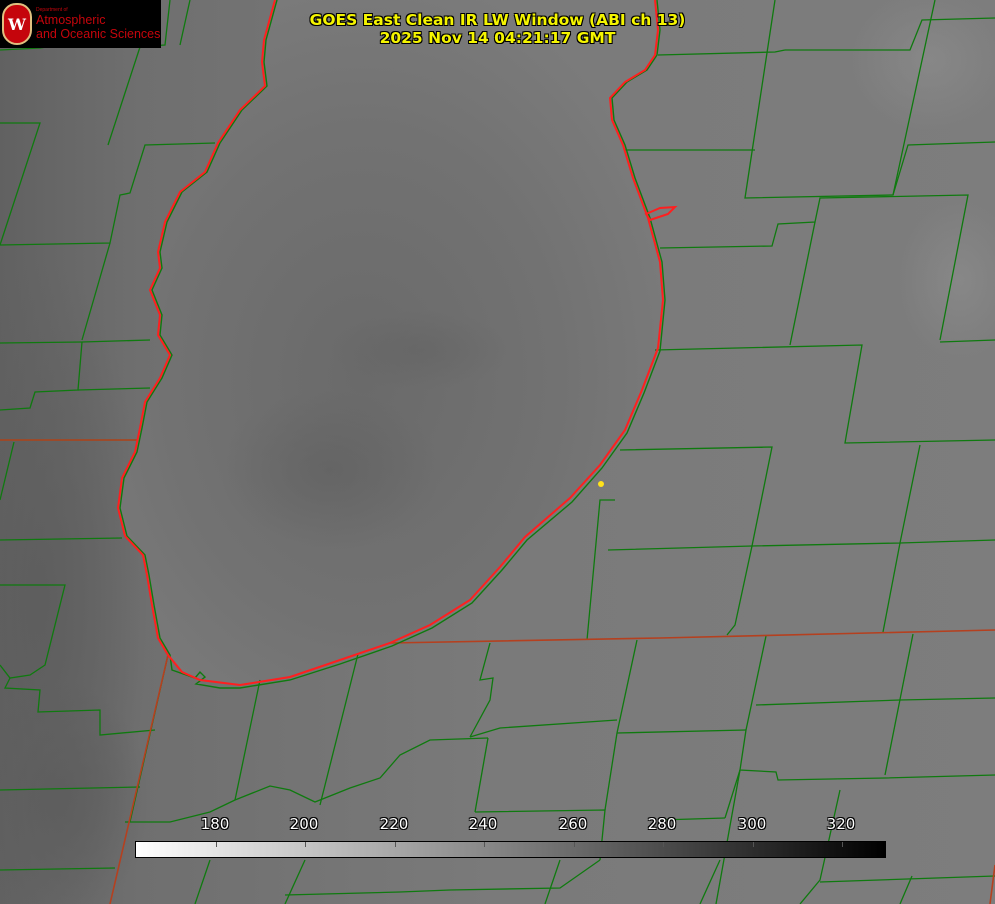  I want to click on colorbar-tick-label: 260, so click(573, 824).